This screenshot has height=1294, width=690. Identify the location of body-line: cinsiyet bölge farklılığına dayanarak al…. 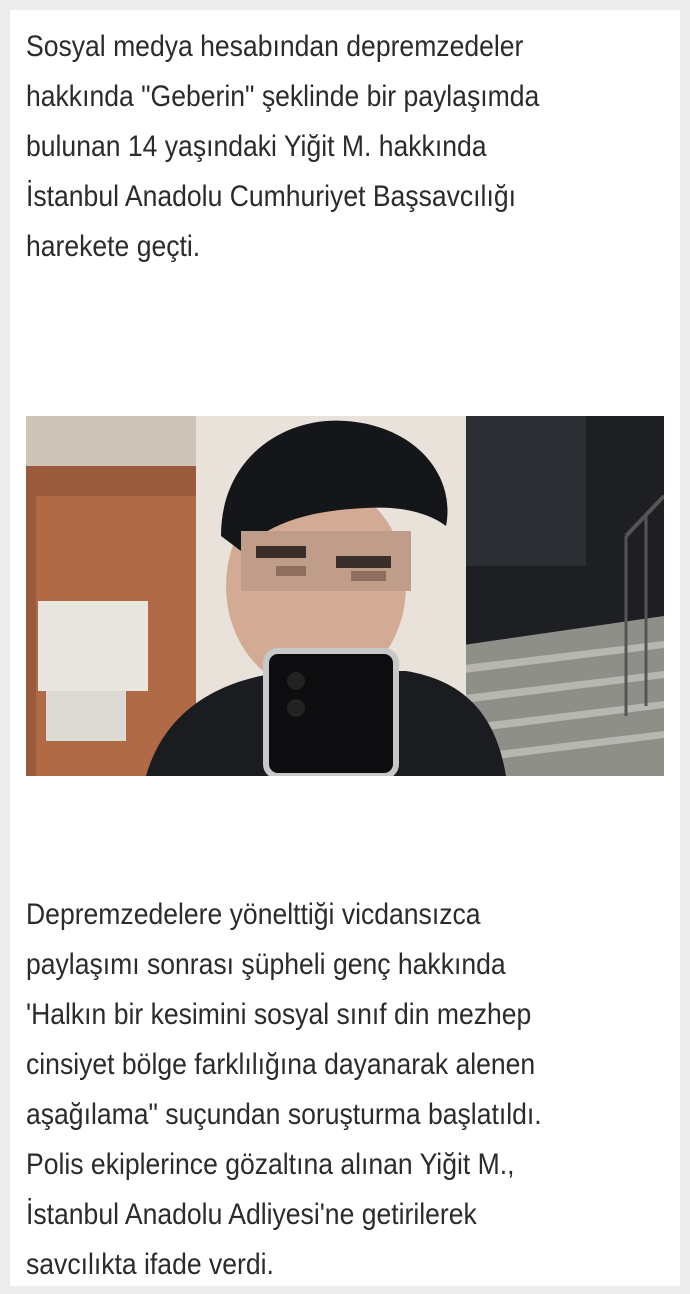
(281, 1064).